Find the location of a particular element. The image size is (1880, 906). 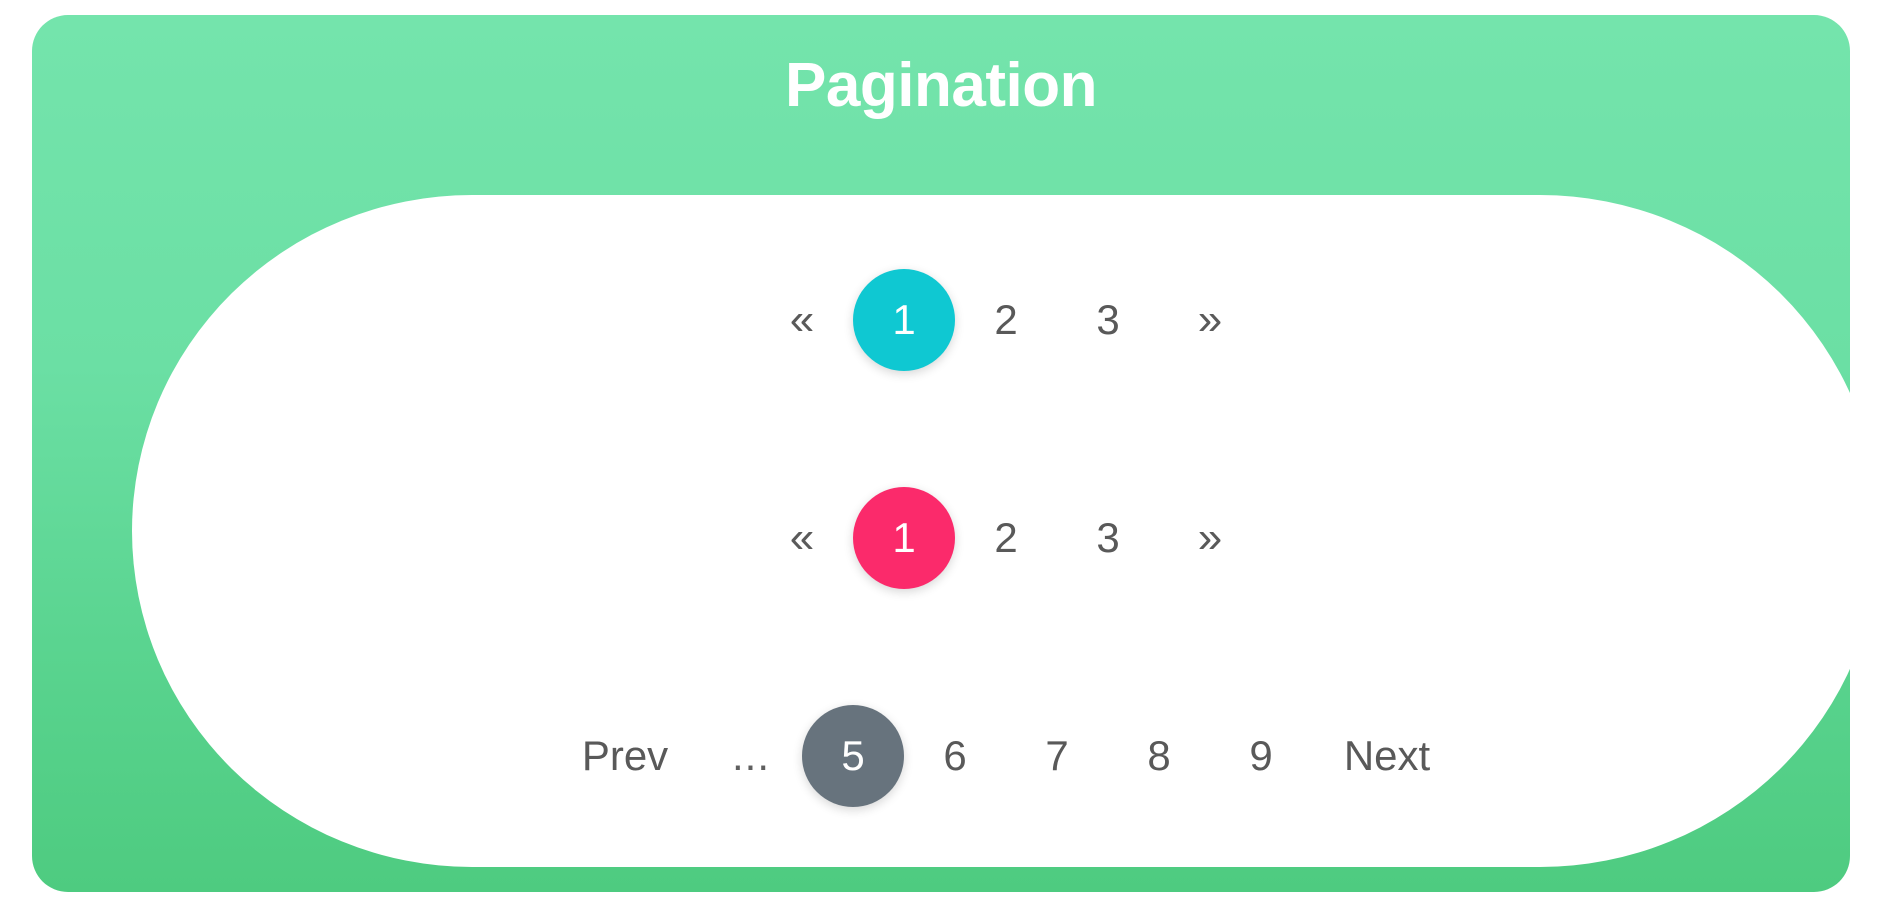

pagination-pink: «1 2 3» is located at coordinates (1006, 538).